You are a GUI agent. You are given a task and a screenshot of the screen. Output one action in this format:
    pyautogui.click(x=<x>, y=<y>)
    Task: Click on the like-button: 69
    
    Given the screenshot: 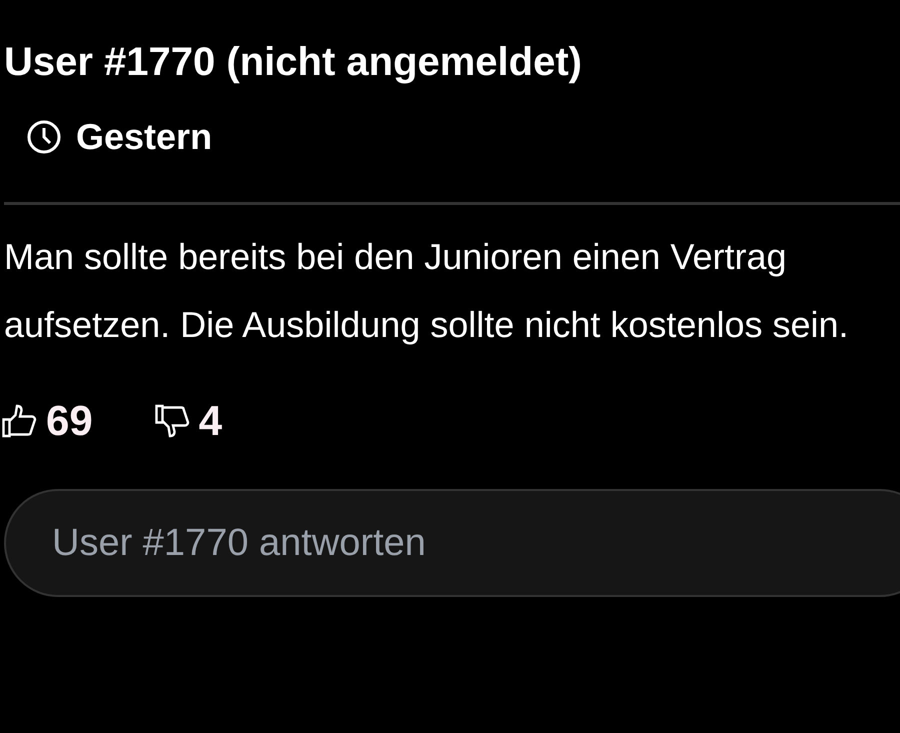 What is the action you would take?
    pyautogui.click(x=47, y=421)
    